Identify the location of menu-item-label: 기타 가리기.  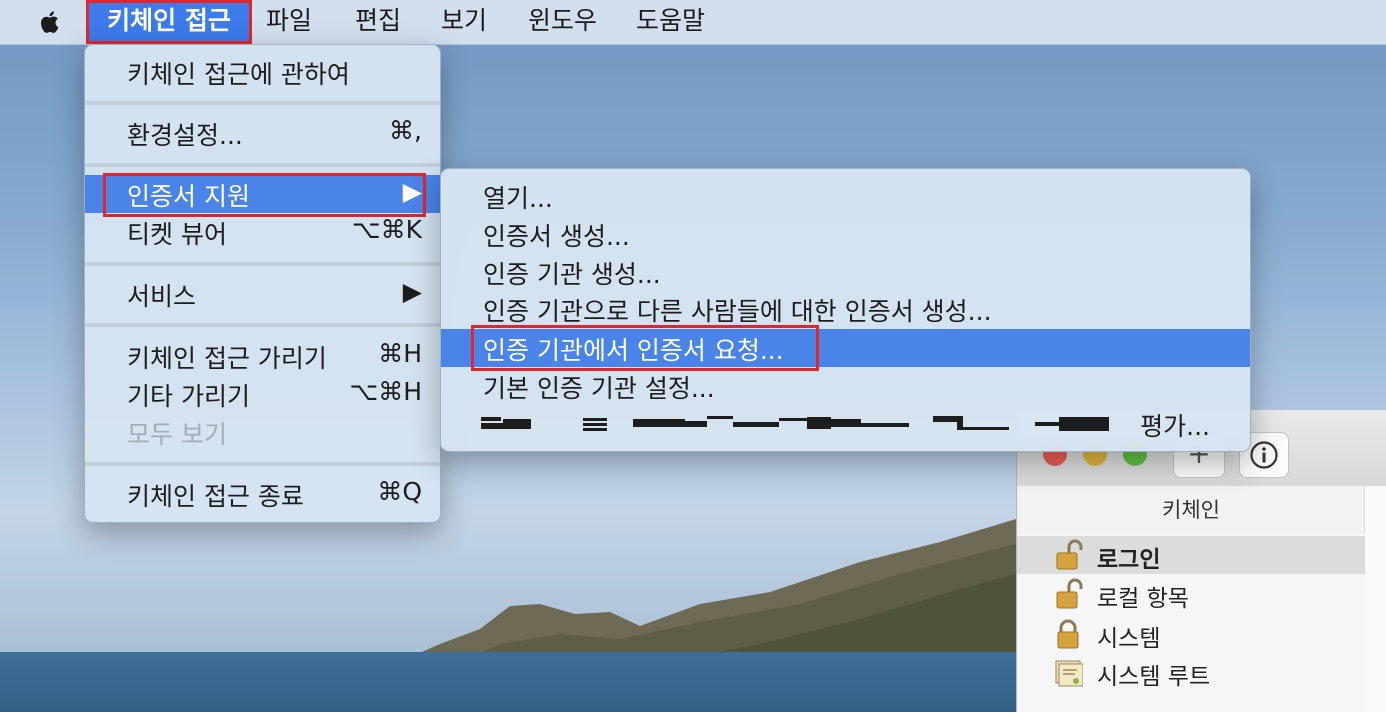
(188, 396).